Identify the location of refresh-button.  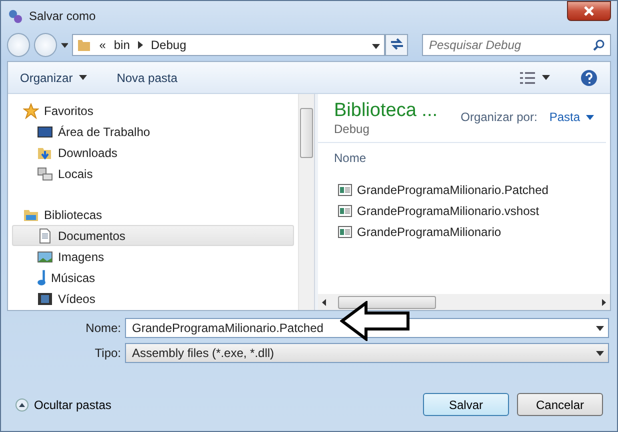
(396, 45).